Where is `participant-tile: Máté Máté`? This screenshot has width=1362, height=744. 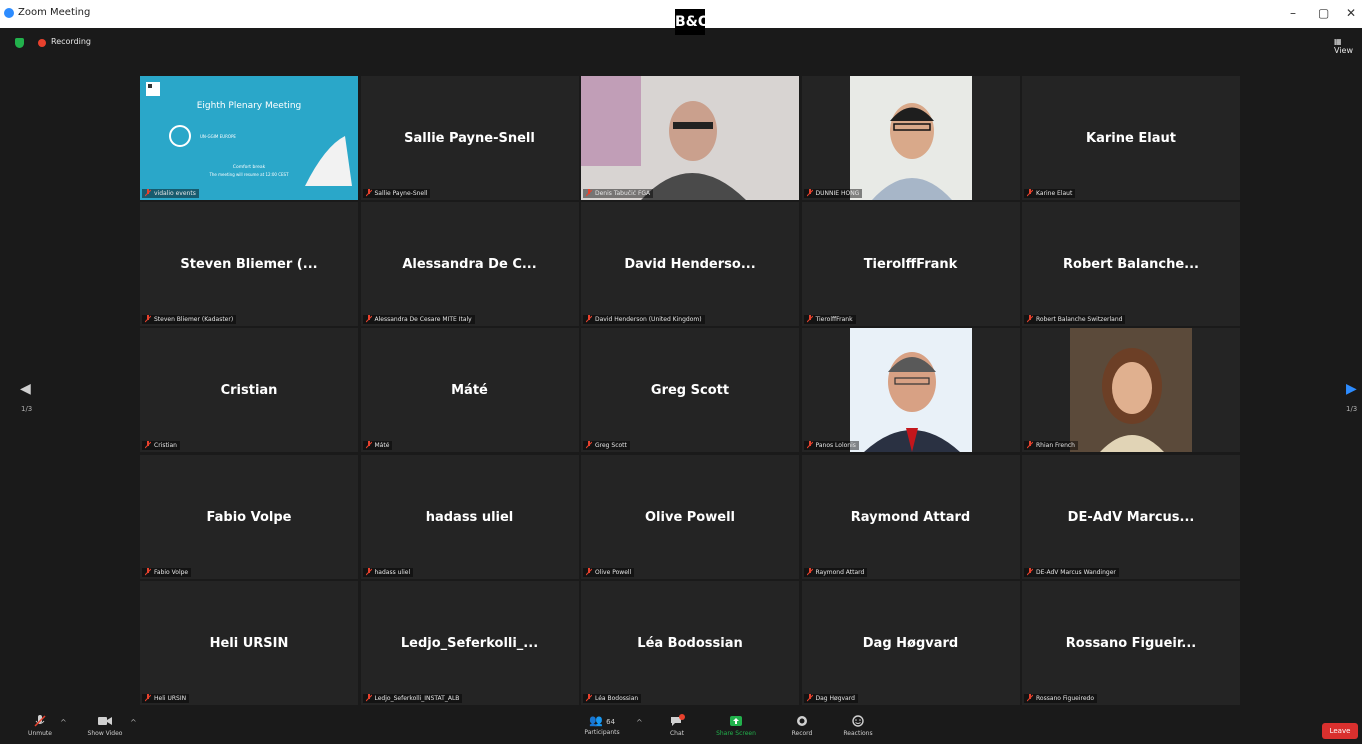 participant-tile: Máté Máté is located at coordinates (469, 390).